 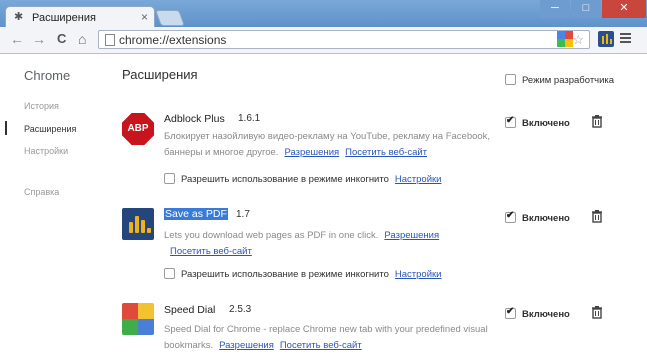 I want to click on address-bar: chrome://extensions ☆, so click(x=344, y=39).